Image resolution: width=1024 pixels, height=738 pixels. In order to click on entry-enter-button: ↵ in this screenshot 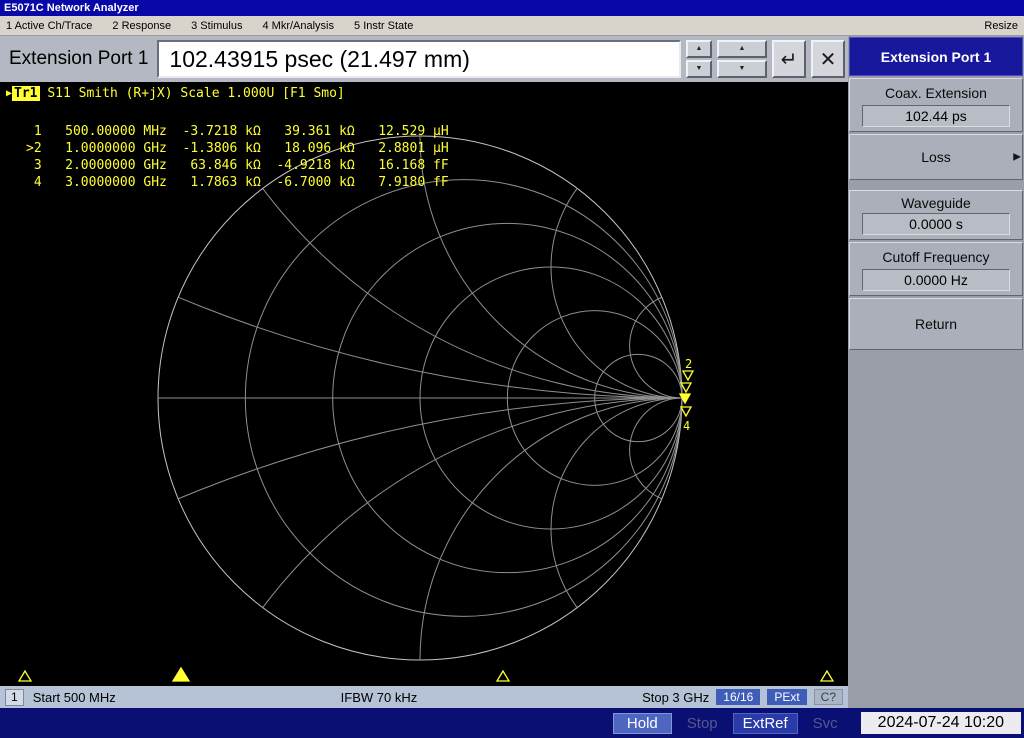, I will do `click(789, 59)`.